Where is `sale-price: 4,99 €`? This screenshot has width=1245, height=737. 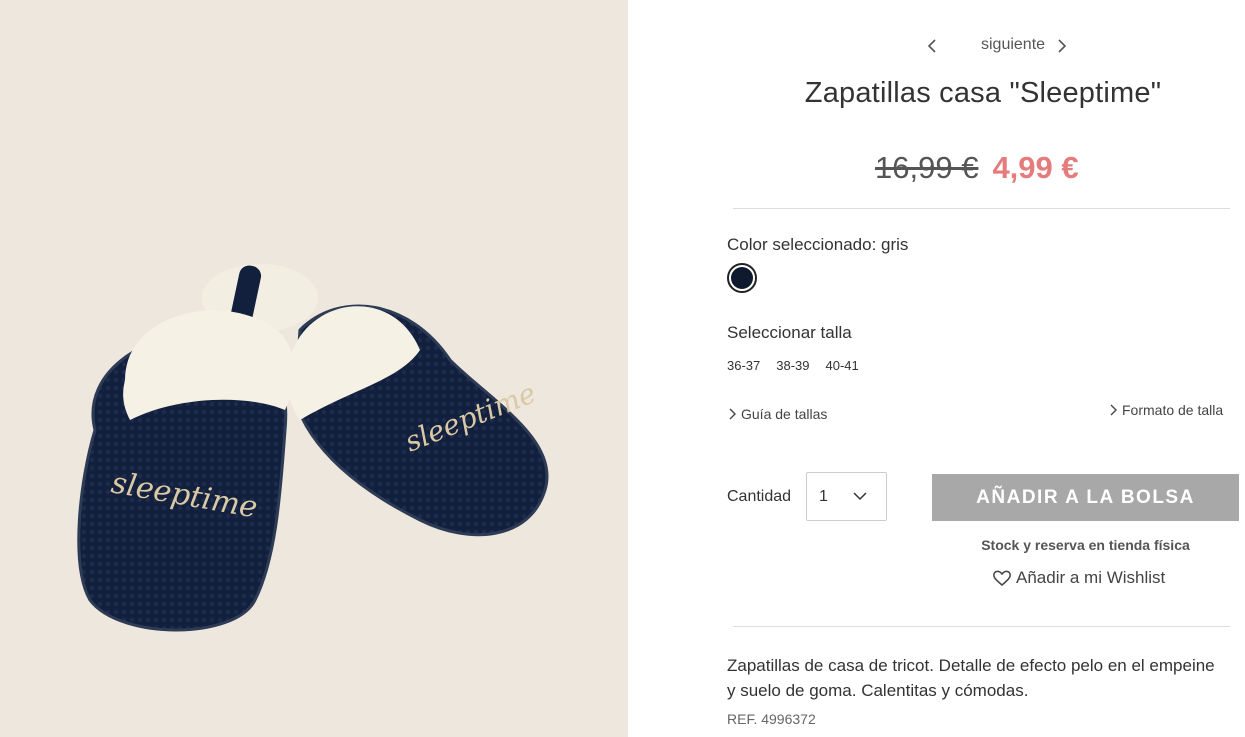 sale-price: 4,99 € is located at coordinates (1035, 167).